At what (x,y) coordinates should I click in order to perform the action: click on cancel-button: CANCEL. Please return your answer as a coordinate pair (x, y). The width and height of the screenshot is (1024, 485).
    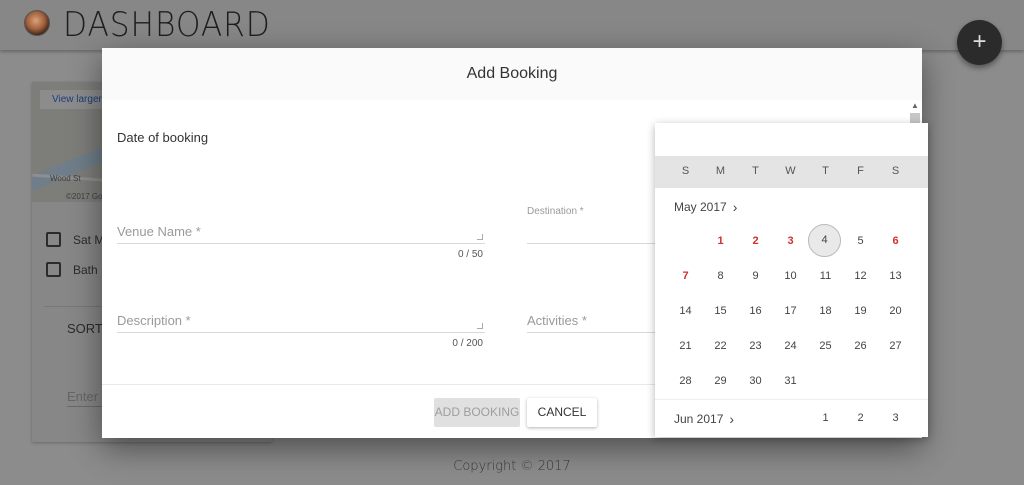
    Looking at the image, I should click on (562, 412).